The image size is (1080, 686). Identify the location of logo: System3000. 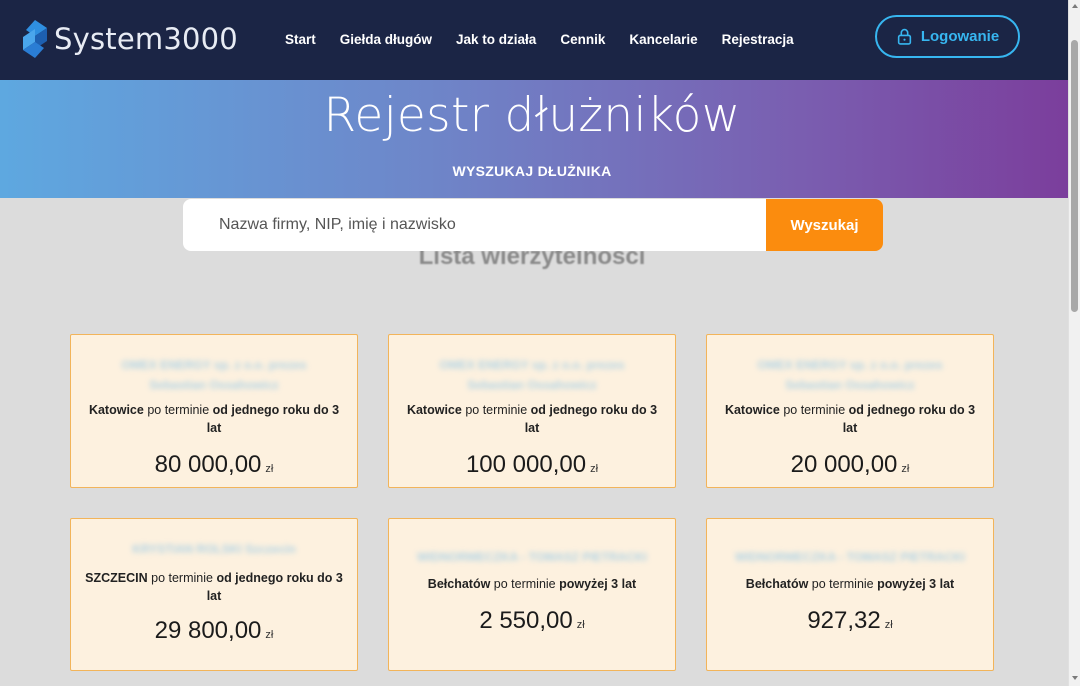
(129, 39).